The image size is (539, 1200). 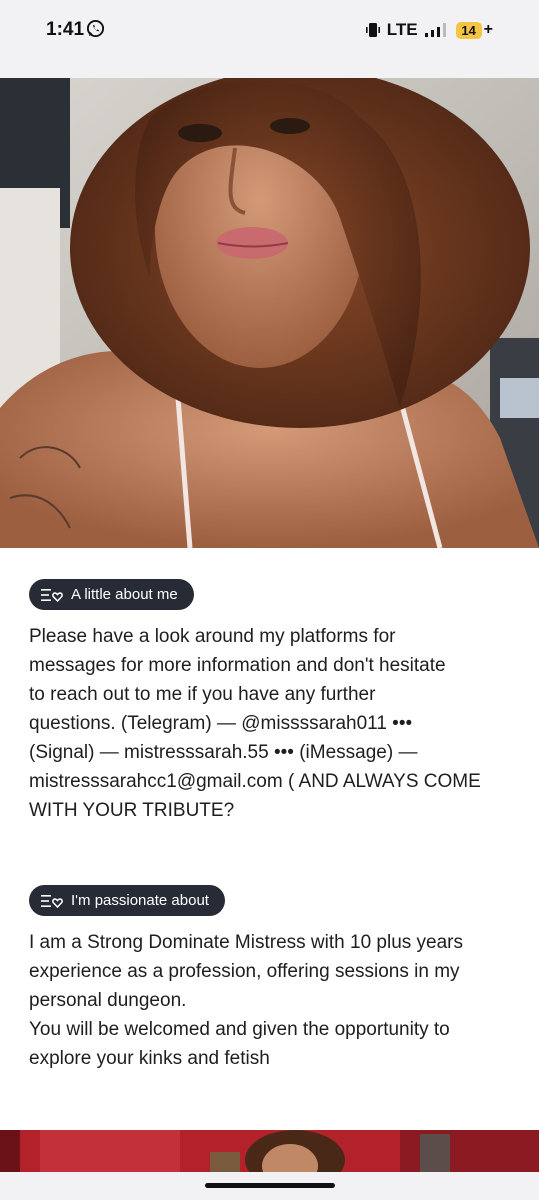 I want to click on next-photo-illustration, so click(x=269, y=1151).